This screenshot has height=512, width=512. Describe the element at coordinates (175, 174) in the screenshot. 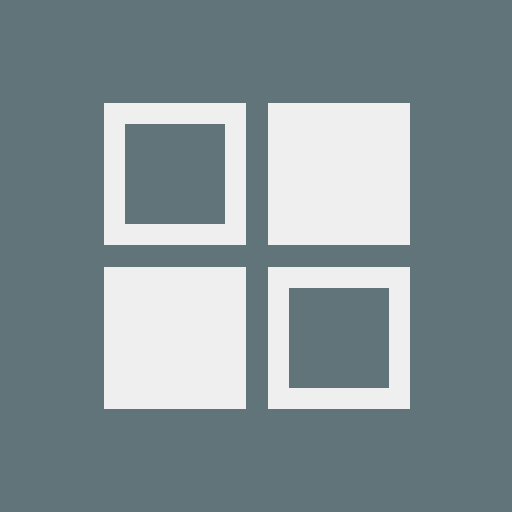

I see `tile-top-left` at that location.